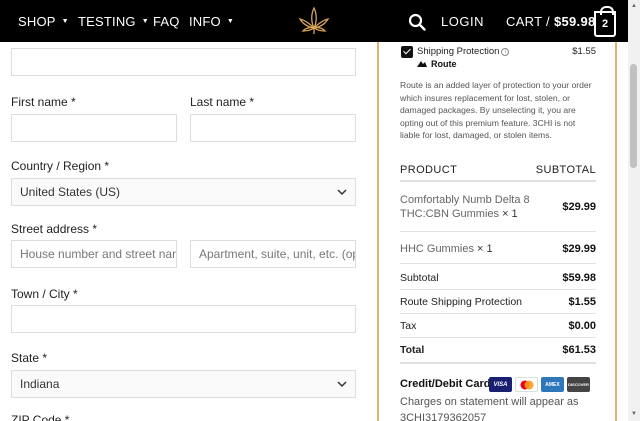 The height and width of the screenshot is (421, 640). What do you see at coordinates (437, 249) in the screenshot?
I see `item-name: HHC Gummies` at bounding box center [437, 249].